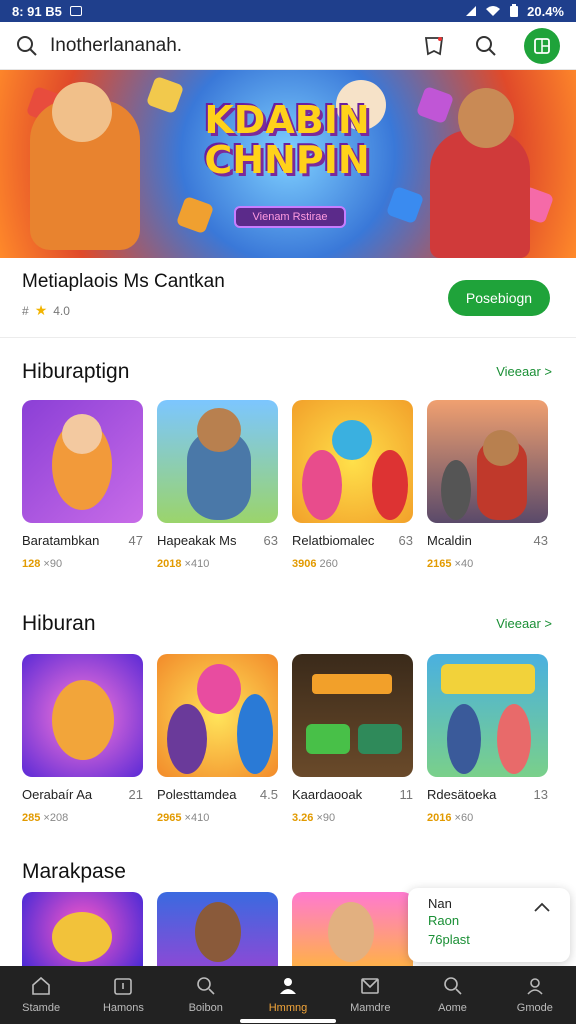 Image resolution: width=576 pixels, height=1024 pixels. I want to click on popup-line-3: 76plast, so click(449, 939).